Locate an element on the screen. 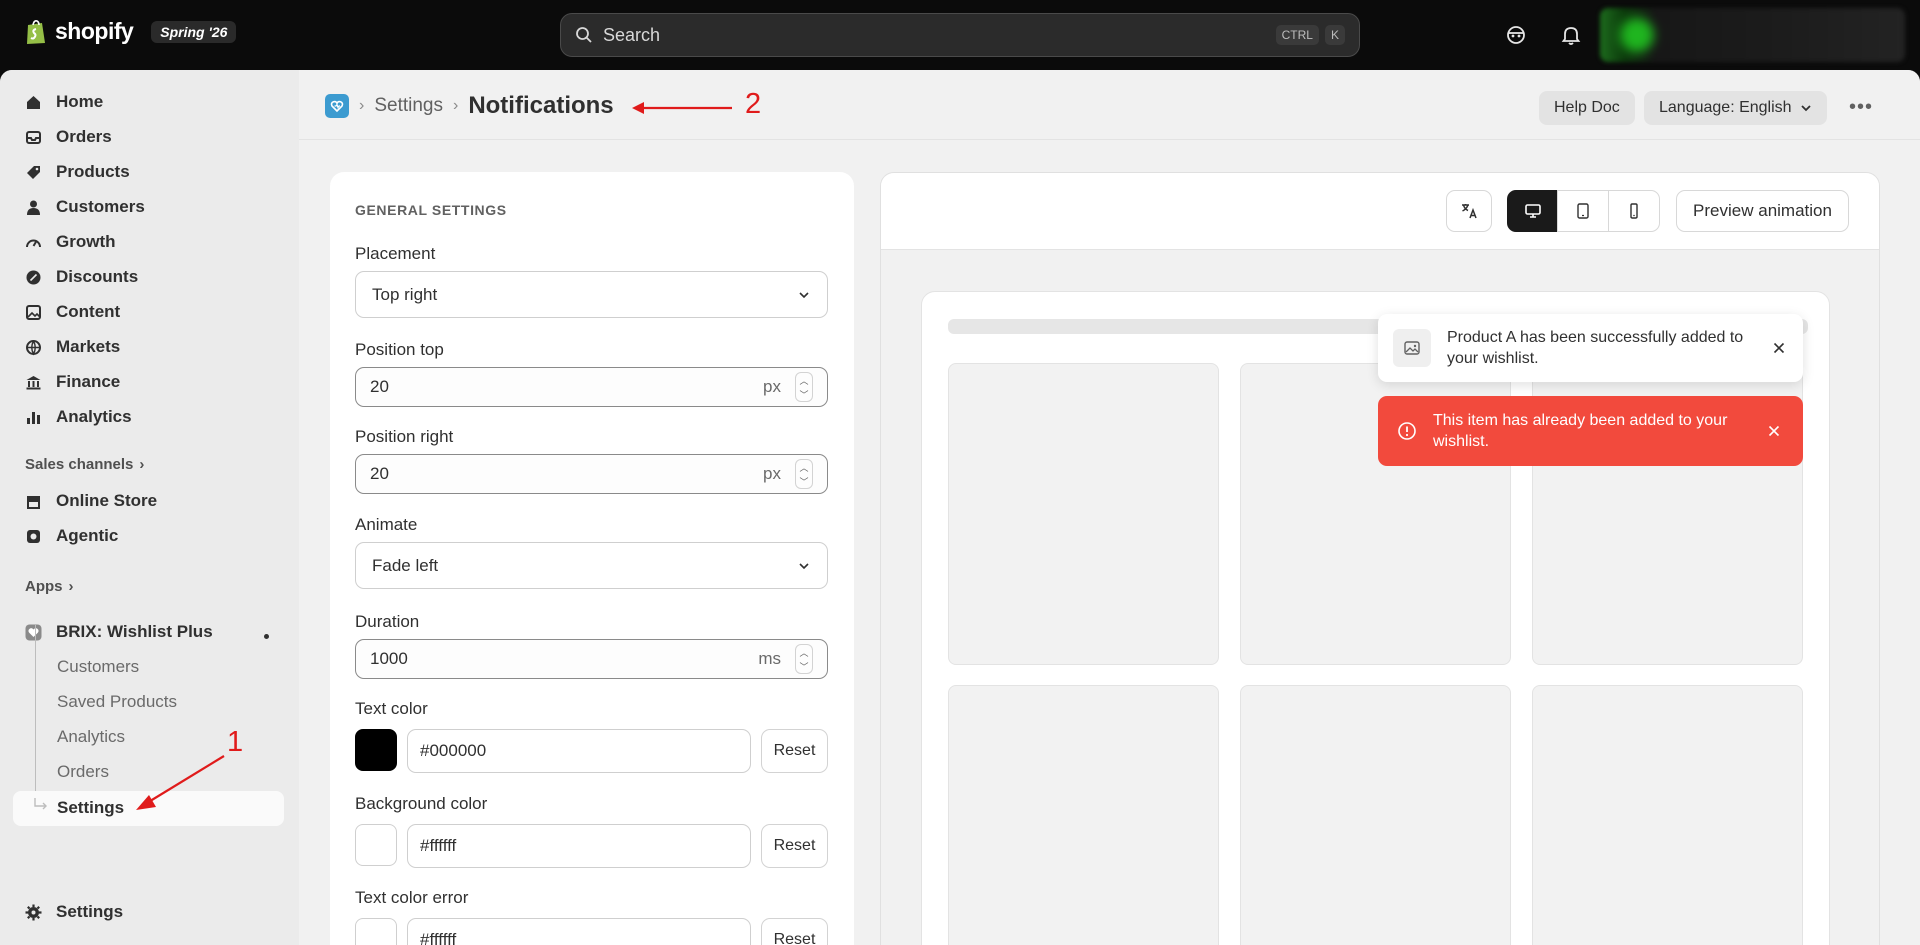 Image resolution: width=1920 pixels, height=945 pixels. translate-icon is located at coordinates (1469, 211).